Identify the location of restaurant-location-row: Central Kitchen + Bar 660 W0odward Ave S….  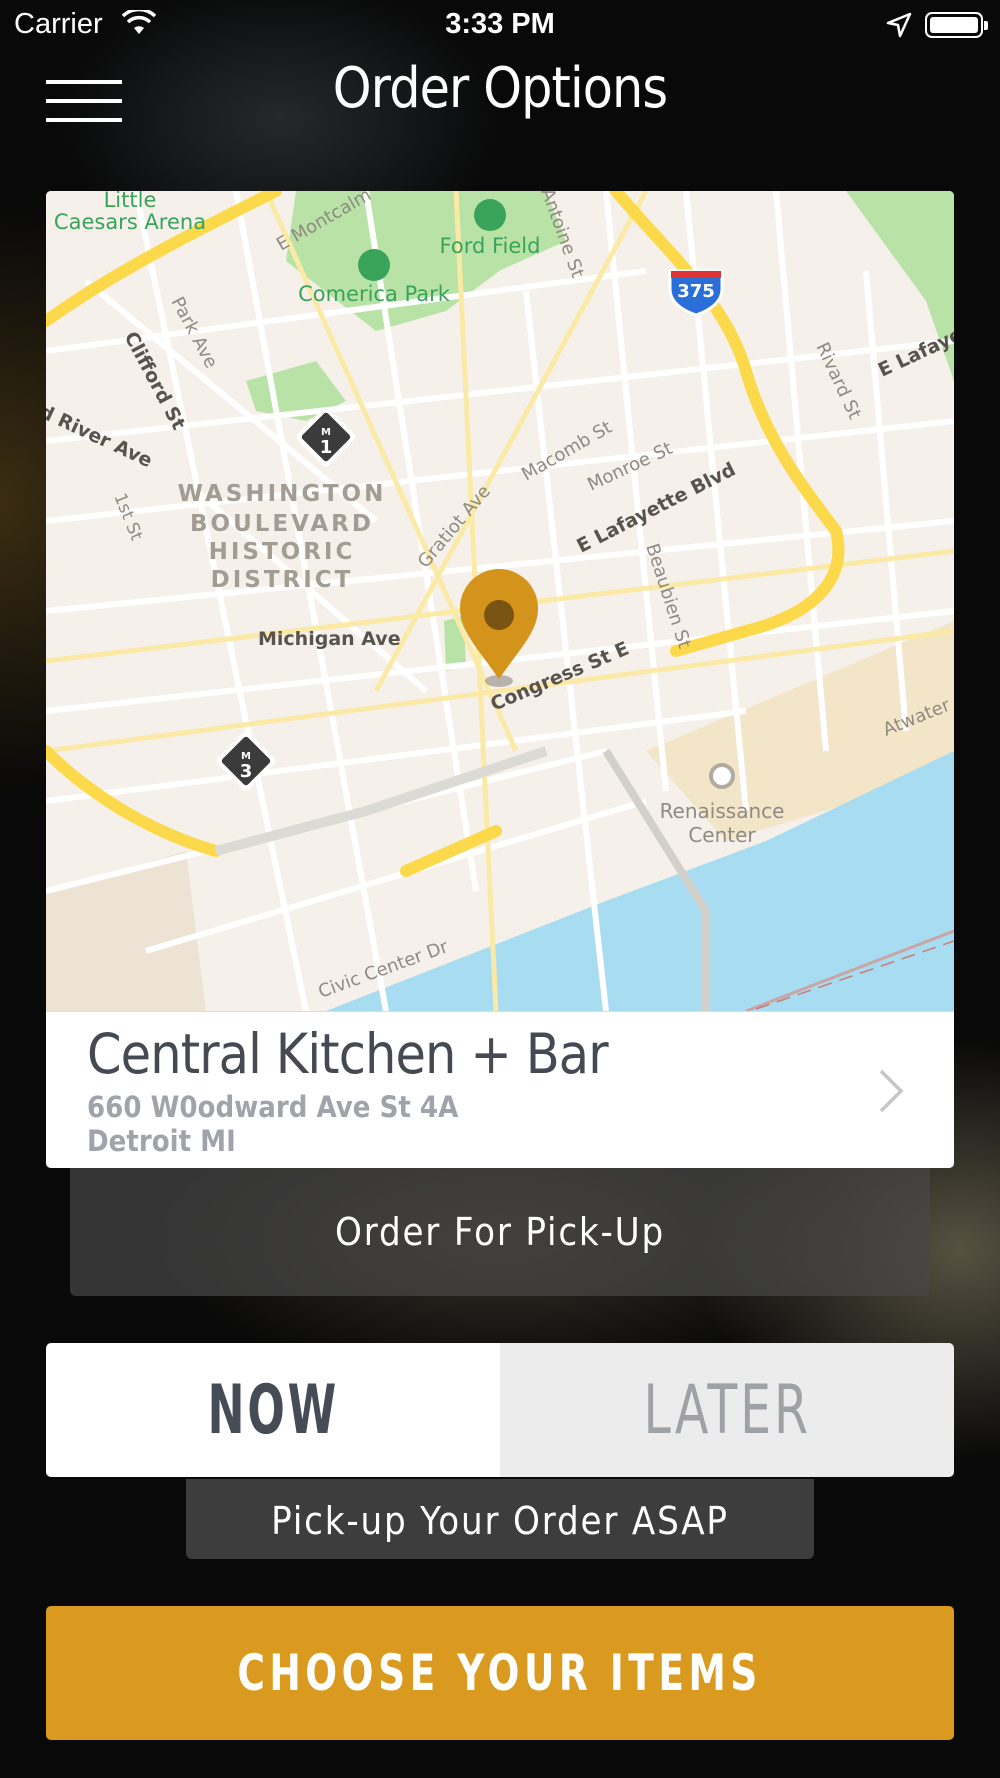
(500, 1089).